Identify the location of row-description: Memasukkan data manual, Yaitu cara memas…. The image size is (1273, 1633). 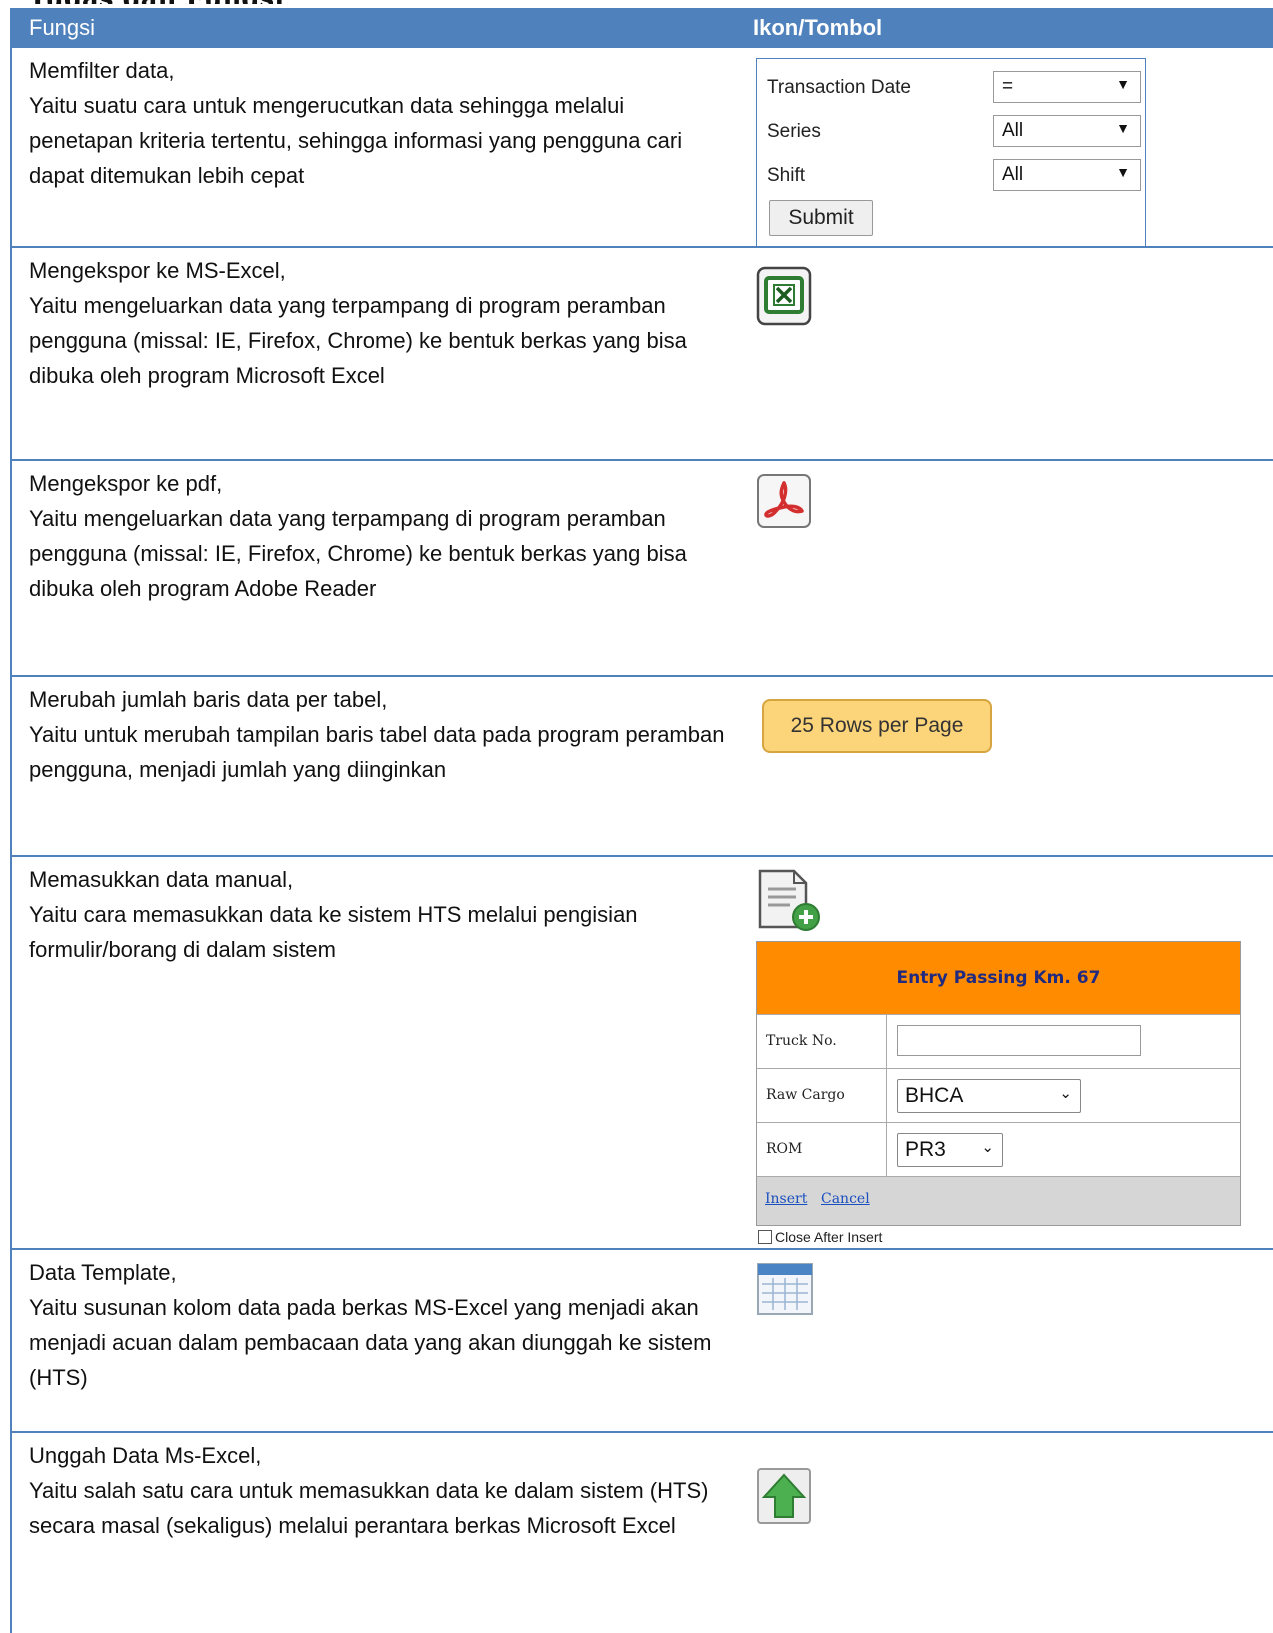
(333, 914).